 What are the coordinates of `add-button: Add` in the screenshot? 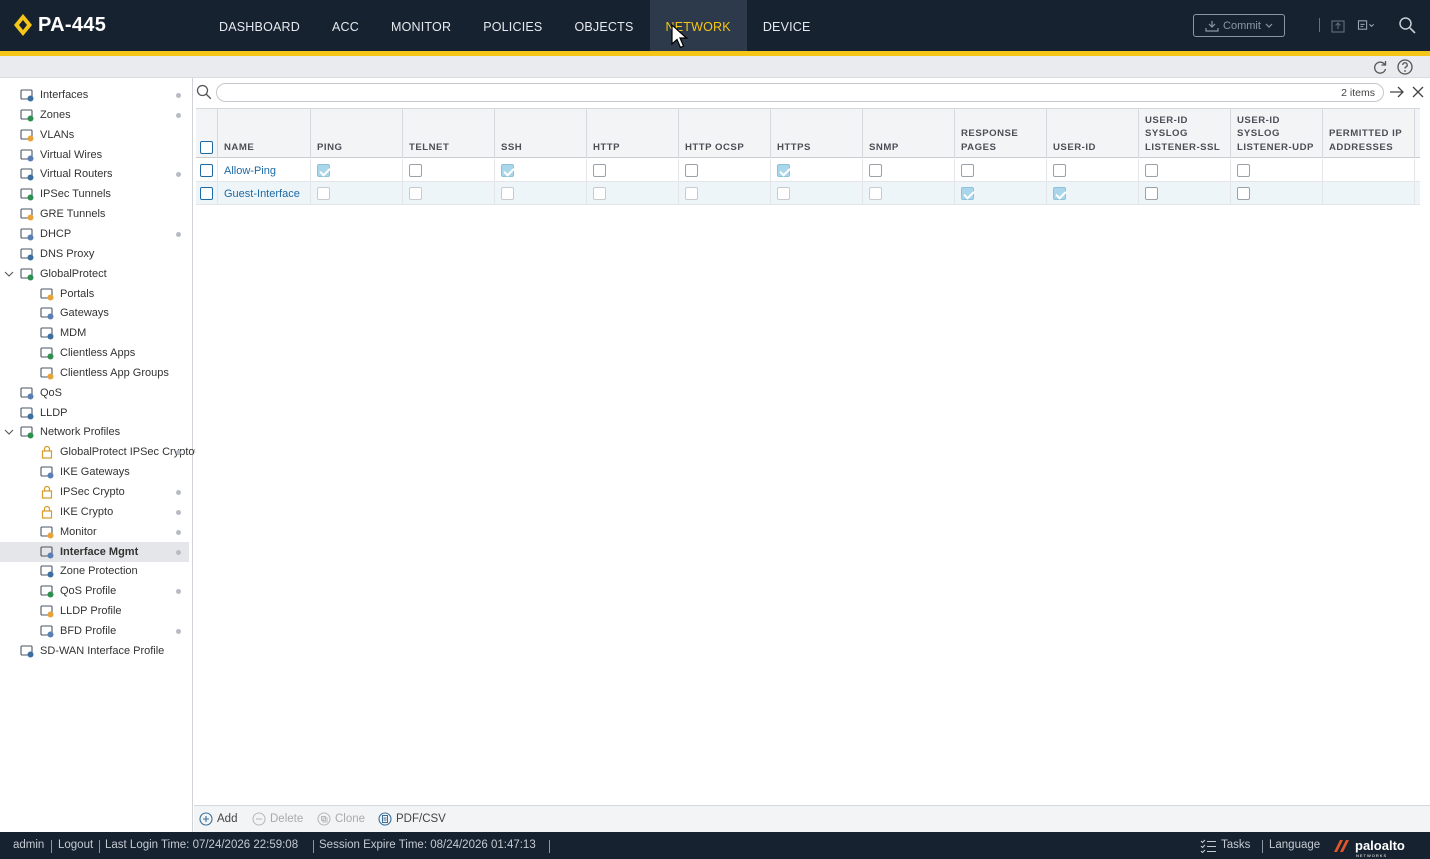 It's located at (218, 819).